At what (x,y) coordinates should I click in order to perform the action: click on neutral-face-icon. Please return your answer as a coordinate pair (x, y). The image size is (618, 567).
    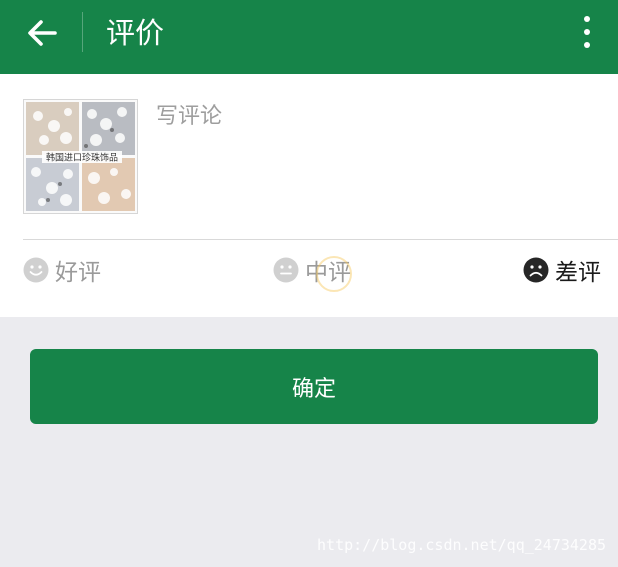
    Looking at the image, I should click on (286, 270).